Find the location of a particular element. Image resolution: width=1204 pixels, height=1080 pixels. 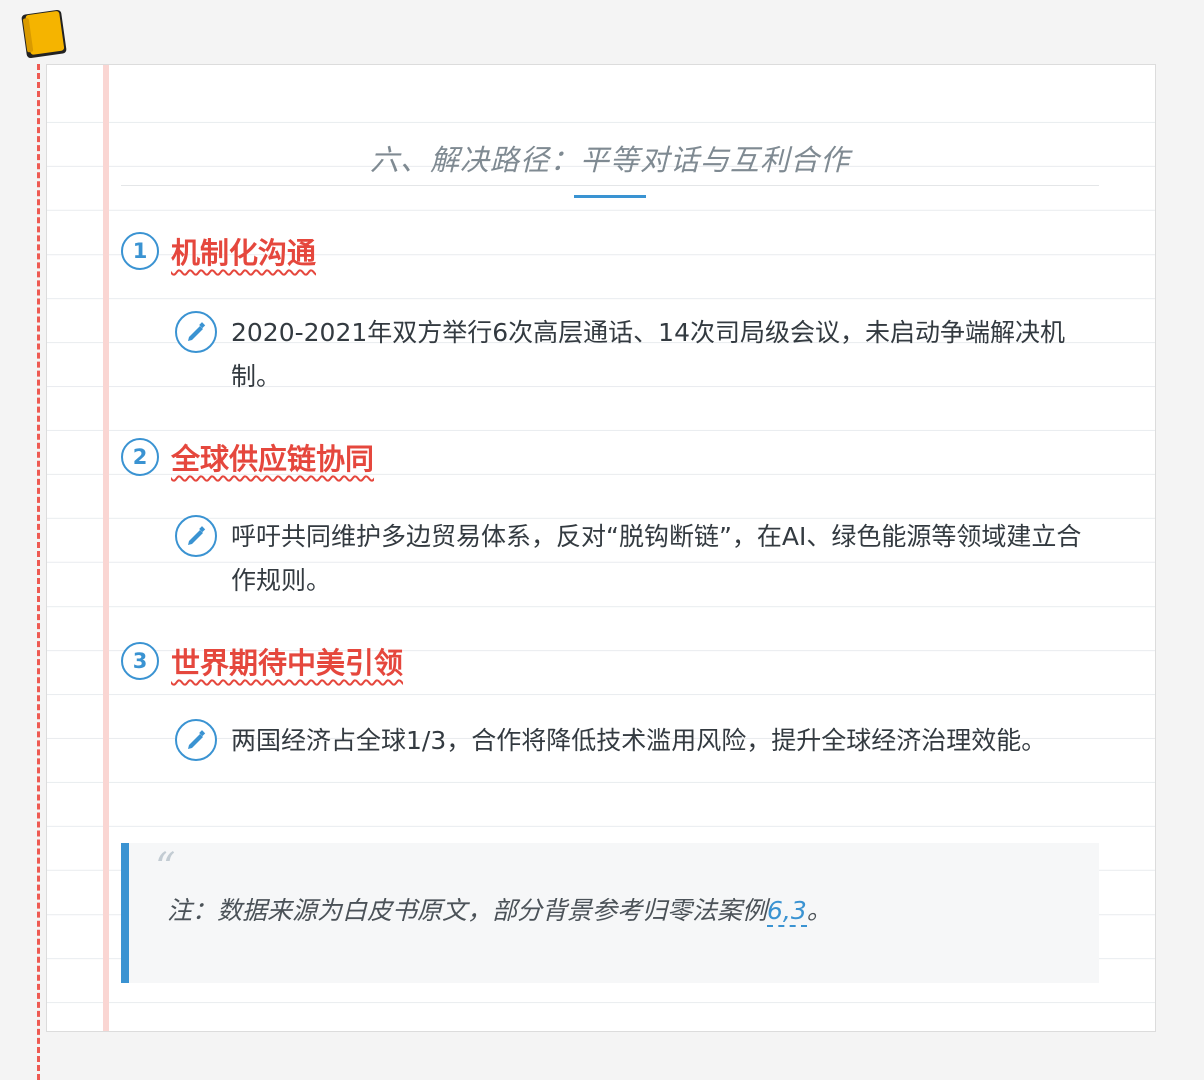

number-badge: 1 is located at coordinates (140, 251).